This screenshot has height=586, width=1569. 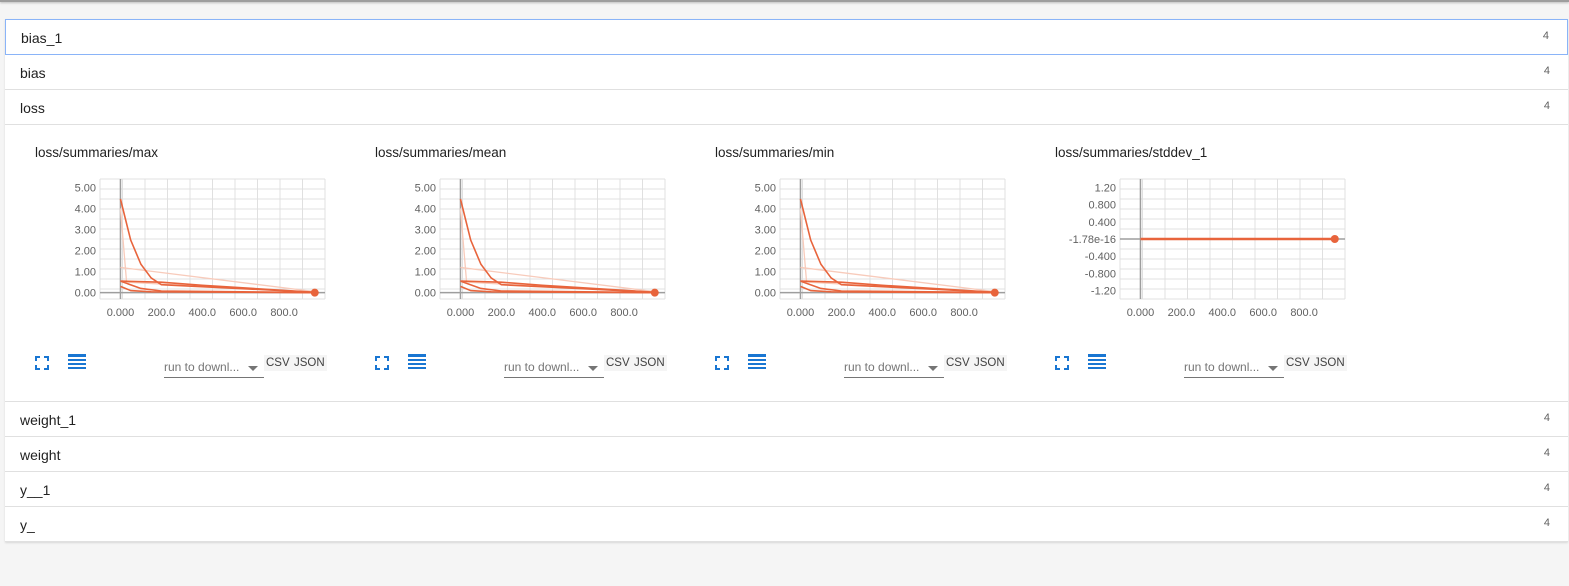 What do you see at coordinates (786, 72) in the screenshot?
I see `category-header-bias: bias 4` at bounding box center [786, 72].